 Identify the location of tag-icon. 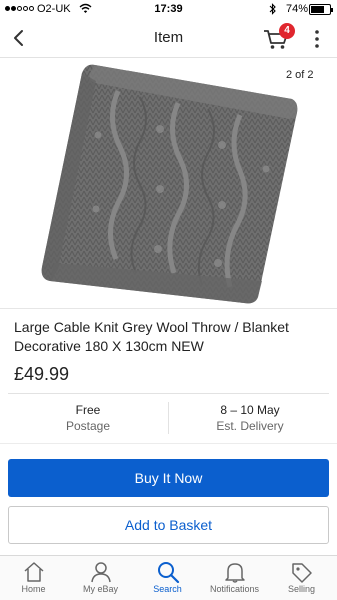
(301, 573).